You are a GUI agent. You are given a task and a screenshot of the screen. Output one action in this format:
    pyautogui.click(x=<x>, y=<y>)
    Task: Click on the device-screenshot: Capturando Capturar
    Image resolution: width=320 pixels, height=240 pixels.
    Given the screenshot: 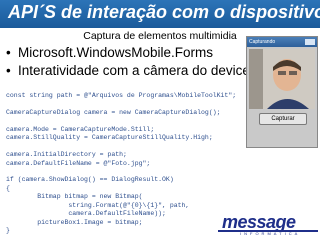 What is the action you would take?
    pyautogui.click(x=282, y=92)
    